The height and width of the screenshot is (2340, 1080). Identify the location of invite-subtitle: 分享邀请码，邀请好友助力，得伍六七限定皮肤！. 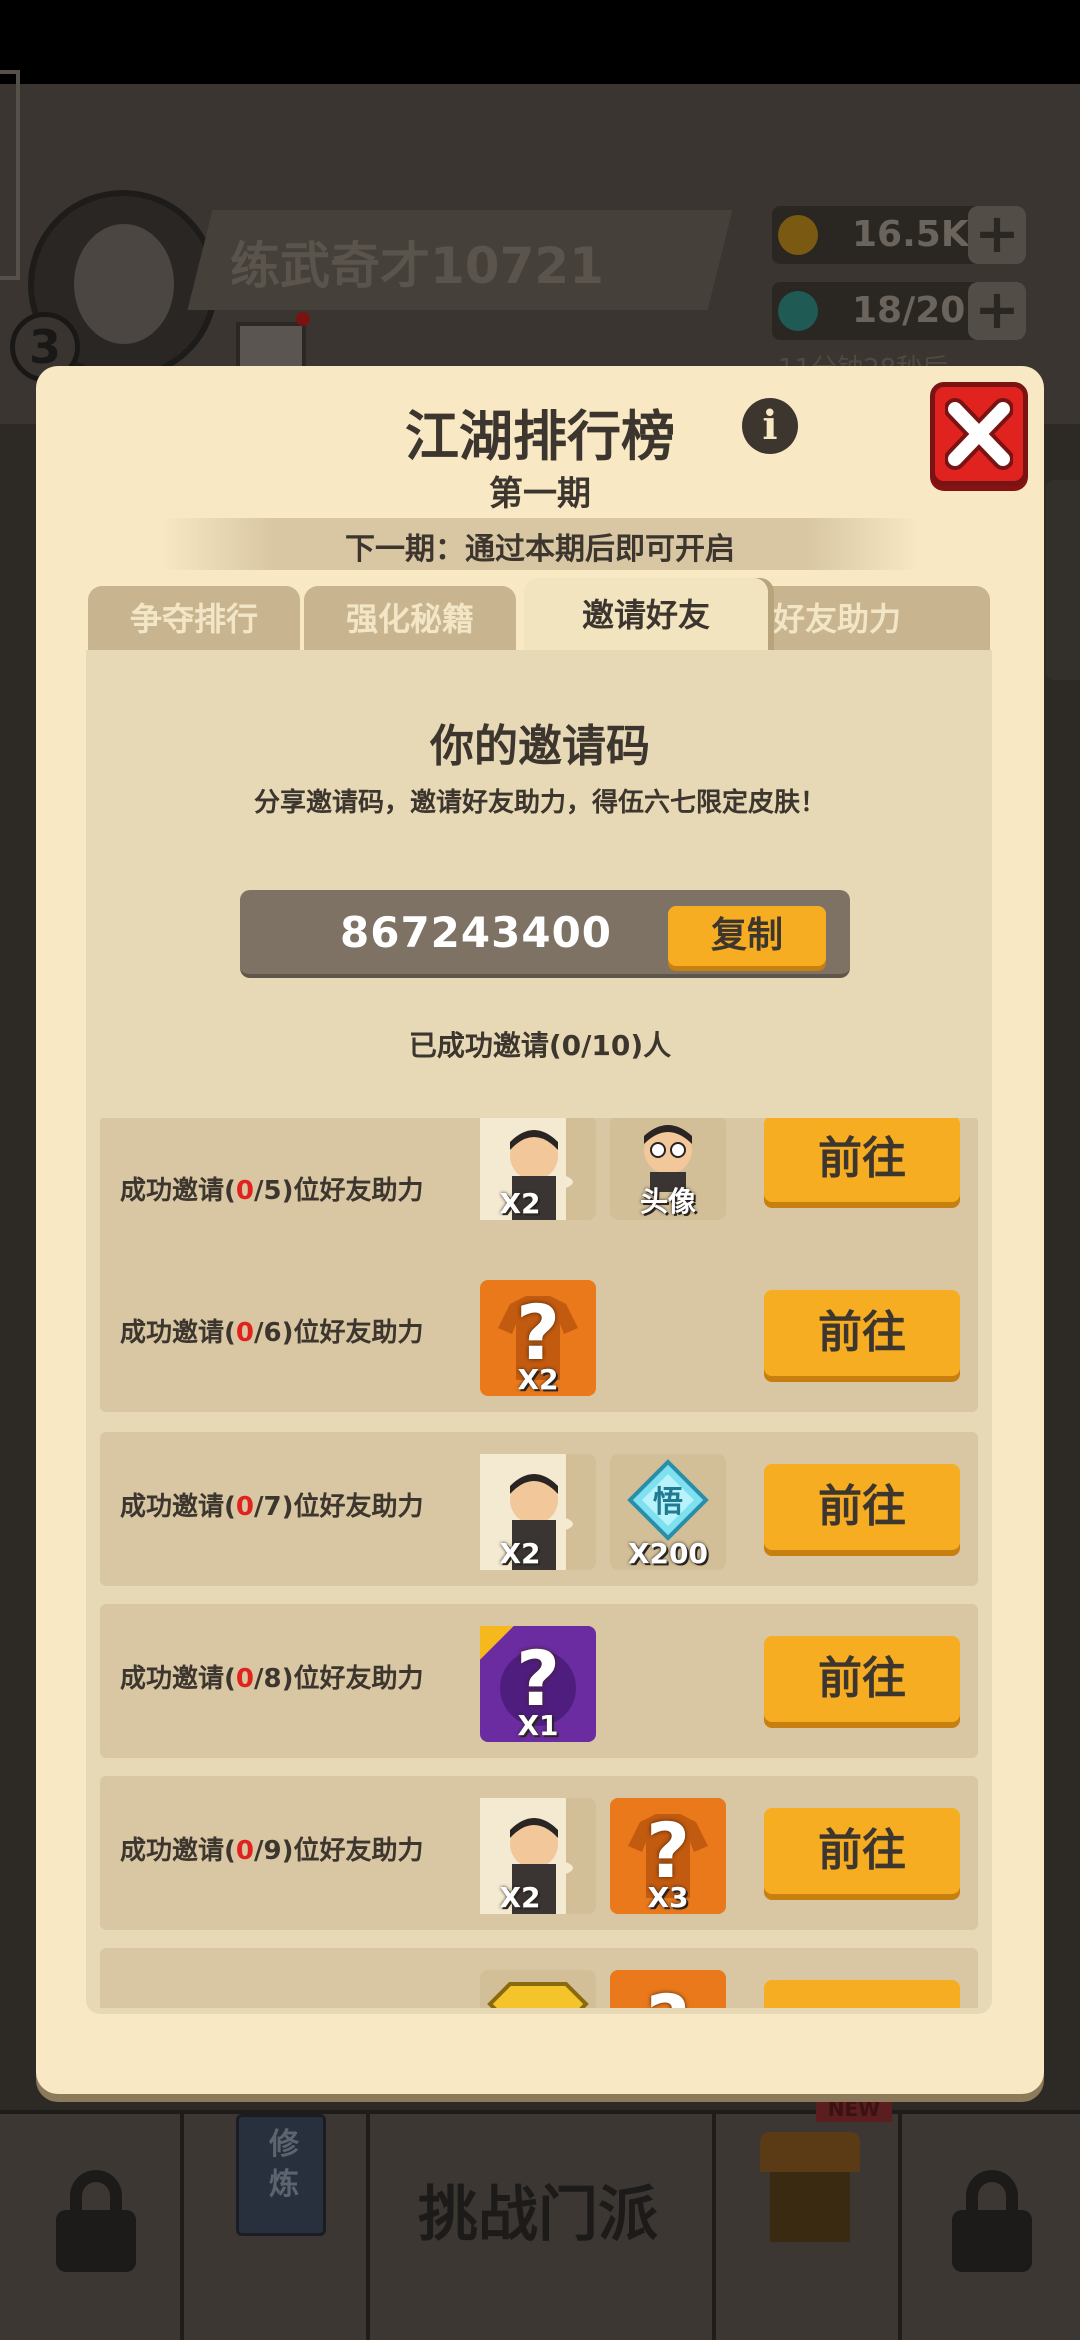
(539, 803).